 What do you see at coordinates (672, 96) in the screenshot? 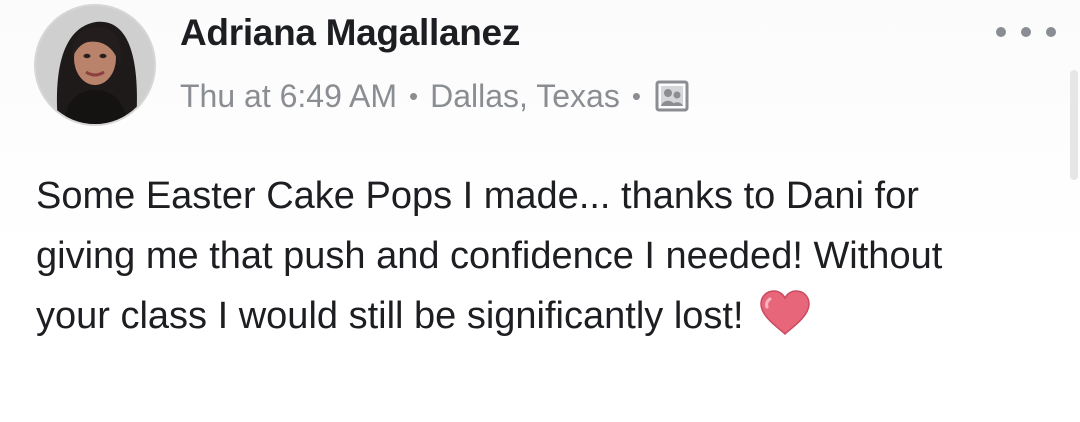
I see `photo-audience-icon` at bounding box center [672, 96].